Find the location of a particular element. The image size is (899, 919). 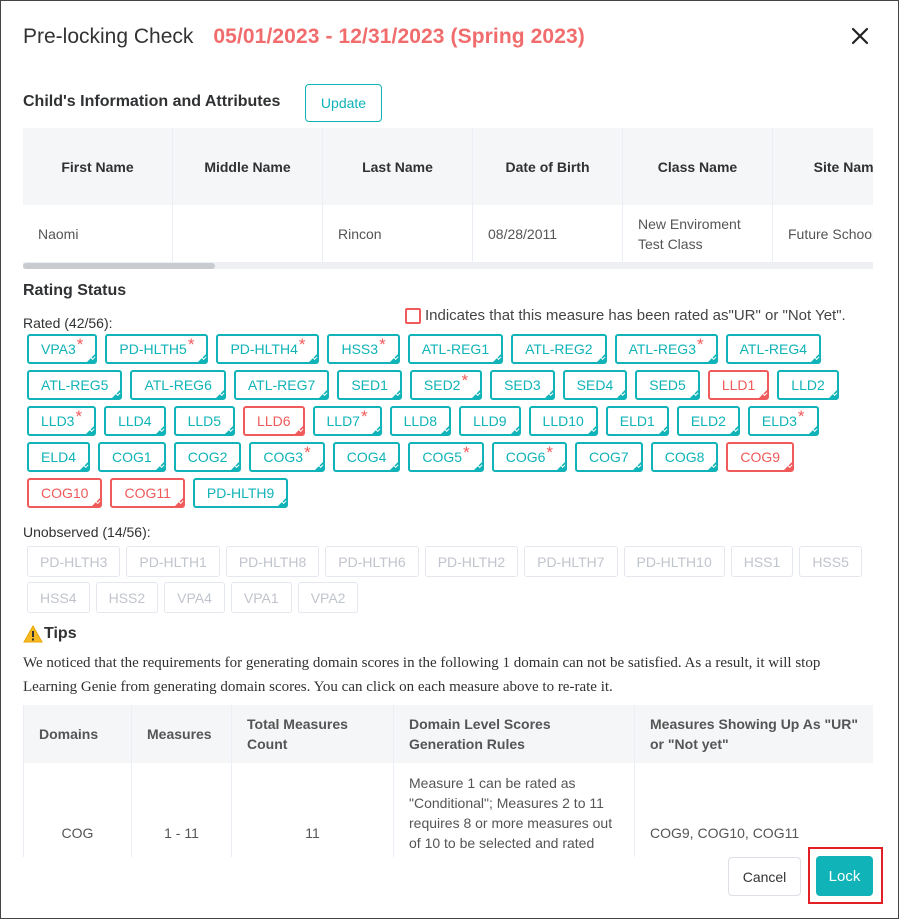

measure-chip: SED3 is located at coordinates (522, 385).